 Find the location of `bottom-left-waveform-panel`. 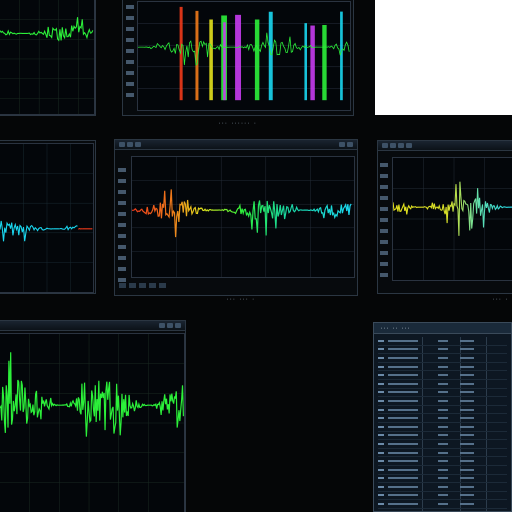

bottom-left-waveform-panel is located at coordinates (93, 416).